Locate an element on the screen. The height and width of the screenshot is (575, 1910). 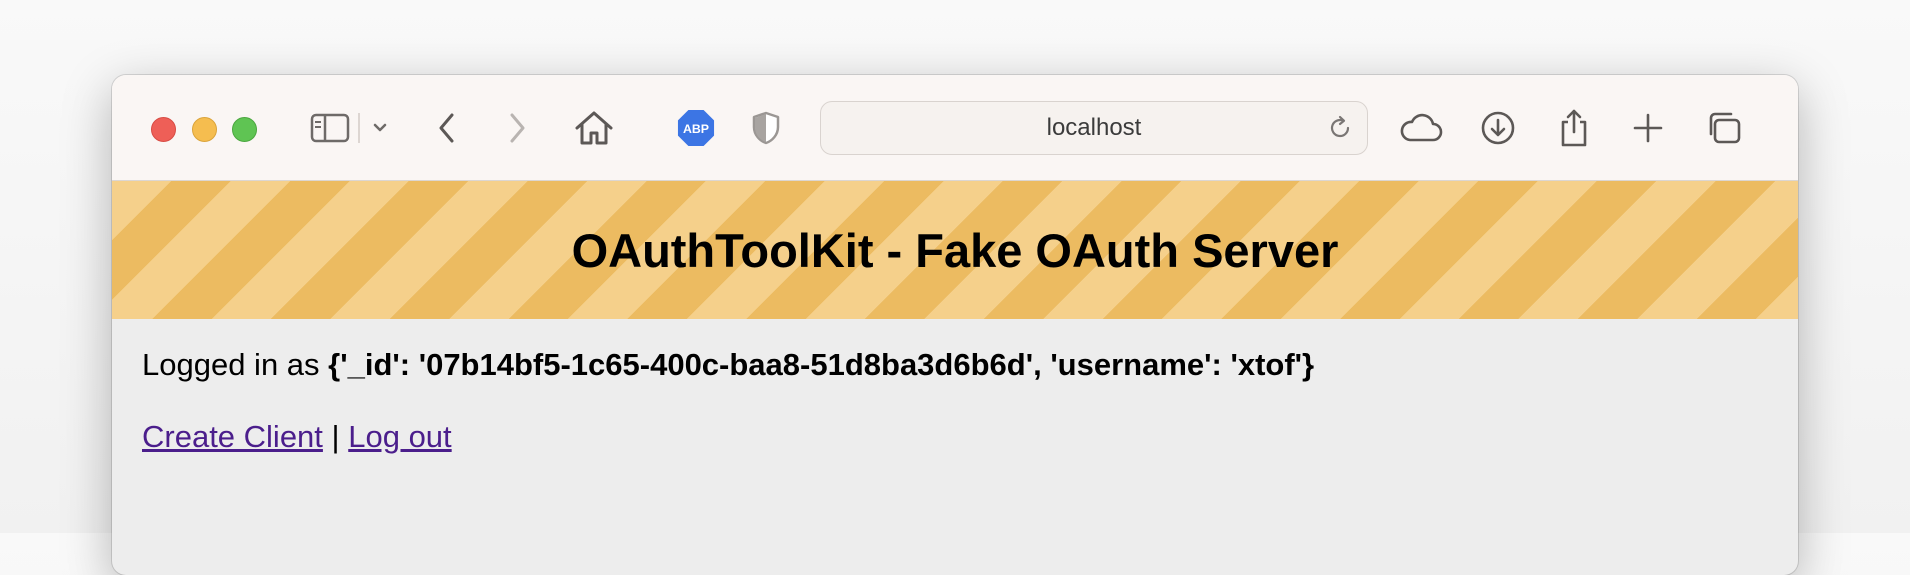
toolbar-divider is located at coordinates (359, 128).